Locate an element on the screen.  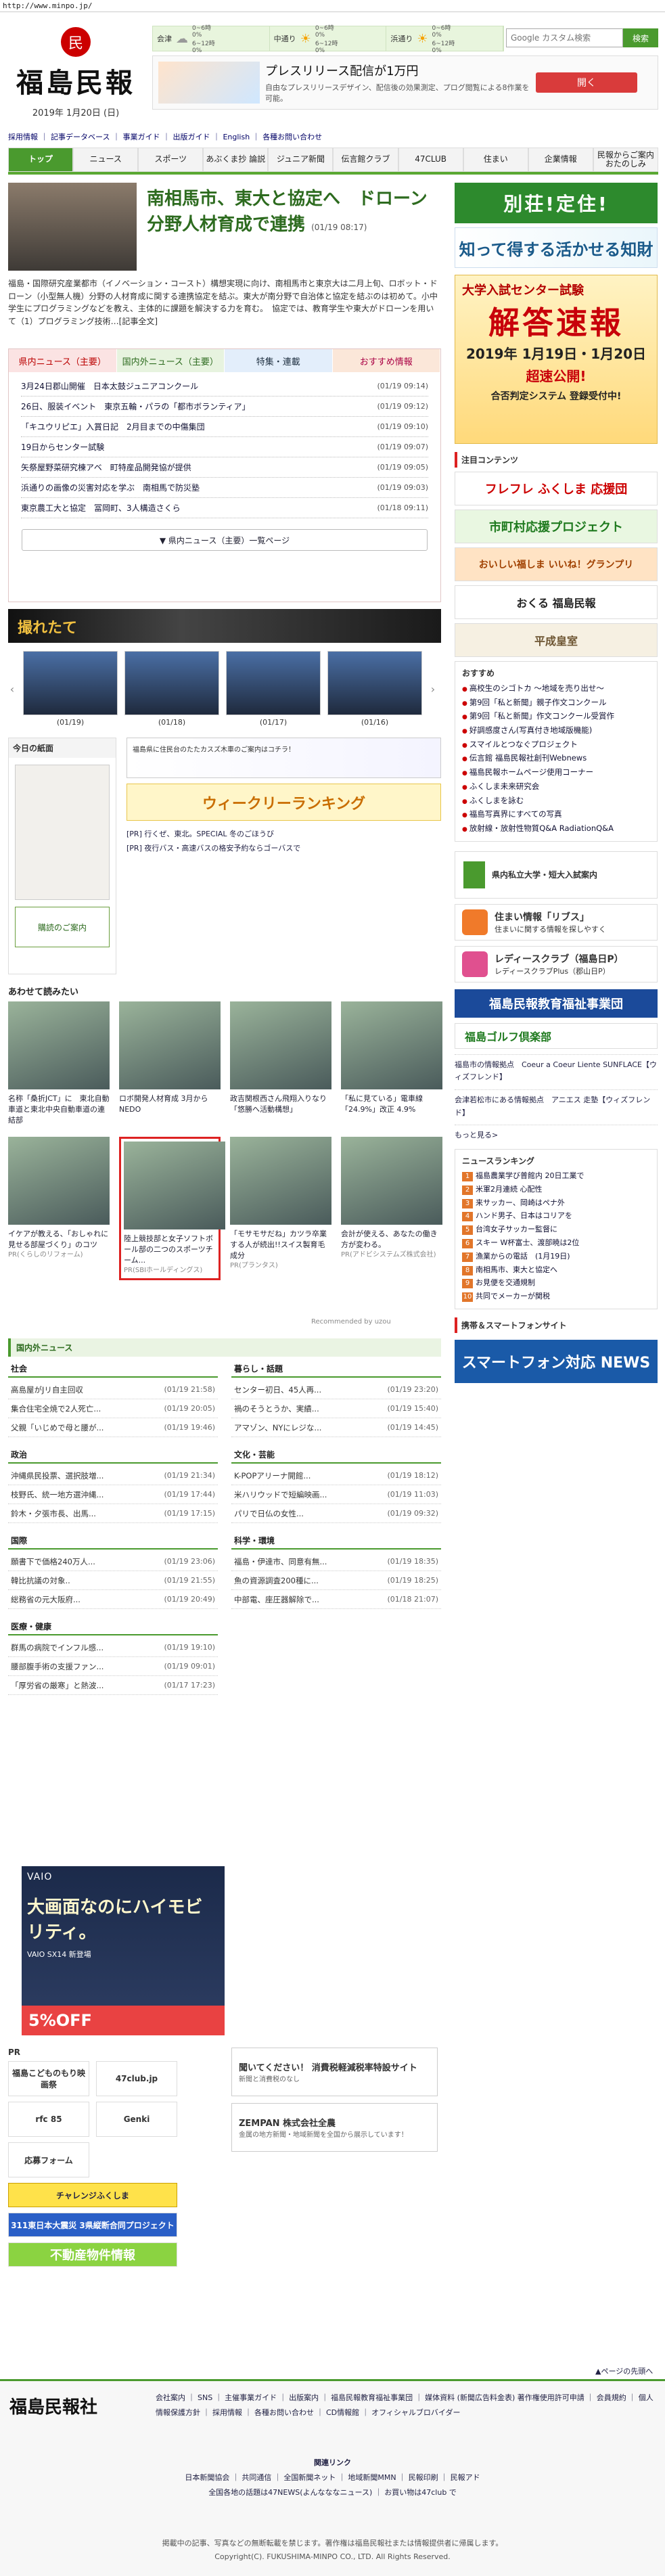
site-logo: 民 福島民報 2019年 1月20日 (日) is located at coordinates (75, 72).